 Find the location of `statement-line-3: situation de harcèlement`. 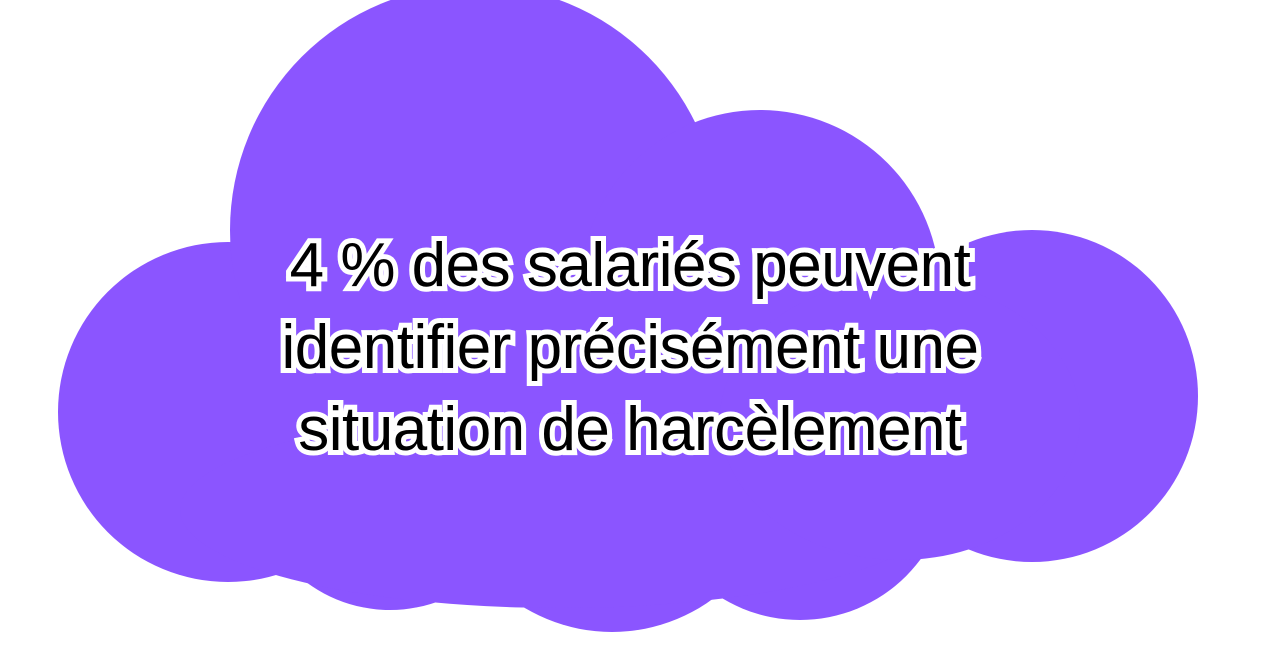

statement-line-3: situation de harcèlement is located at coordinates (630, 429).